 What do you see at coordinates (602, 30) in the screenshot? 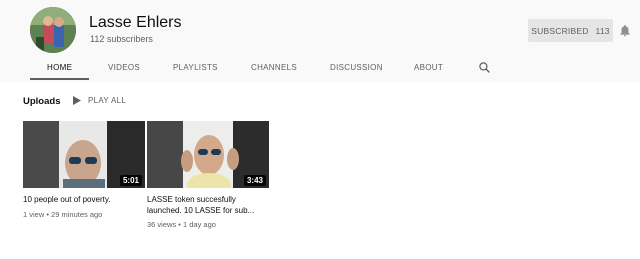
I see `subscribed-count: 113` at bounding box center [602, 30].